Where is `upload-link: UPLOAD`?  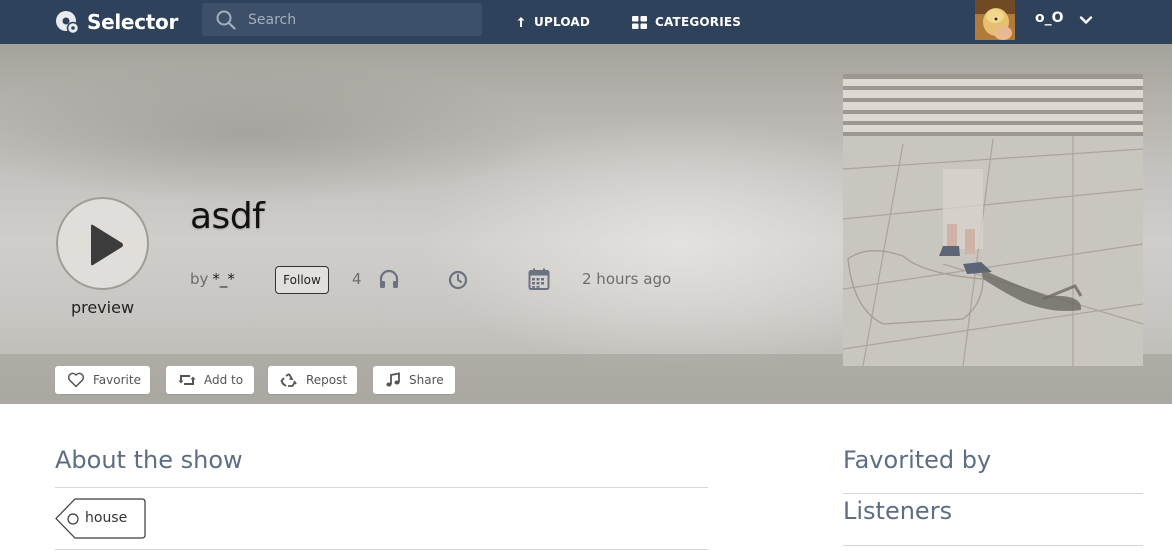
upload-link: UPLOAD is located at coordinates (553, 22).